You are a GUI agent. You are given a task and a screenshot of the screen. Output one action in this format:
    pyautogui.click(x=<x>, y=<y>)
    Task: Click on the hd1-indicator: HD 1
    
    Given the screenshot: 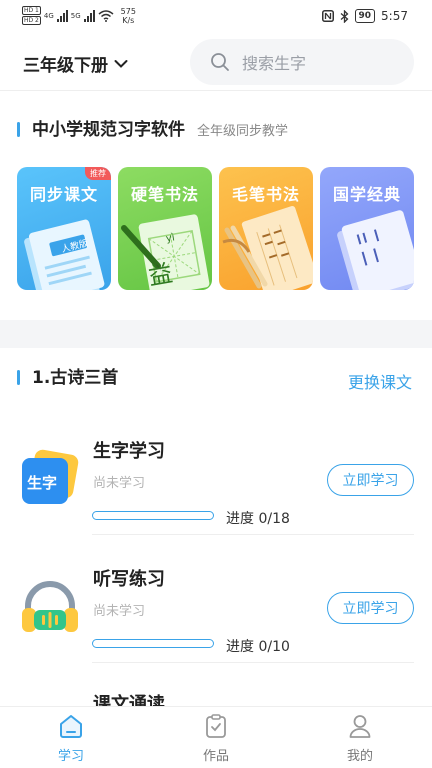 What is the action you would take?
    pyautogui.click(x=31, y=10)
    